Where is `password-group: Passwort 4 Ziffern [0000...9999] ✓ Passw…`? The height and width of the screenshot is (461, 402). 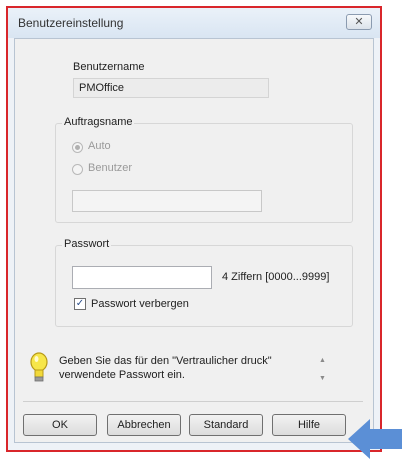 password-group: Passwort 4 Ziffern [0000...9999] ✓ Passw… is located at coordinates (204, 282).